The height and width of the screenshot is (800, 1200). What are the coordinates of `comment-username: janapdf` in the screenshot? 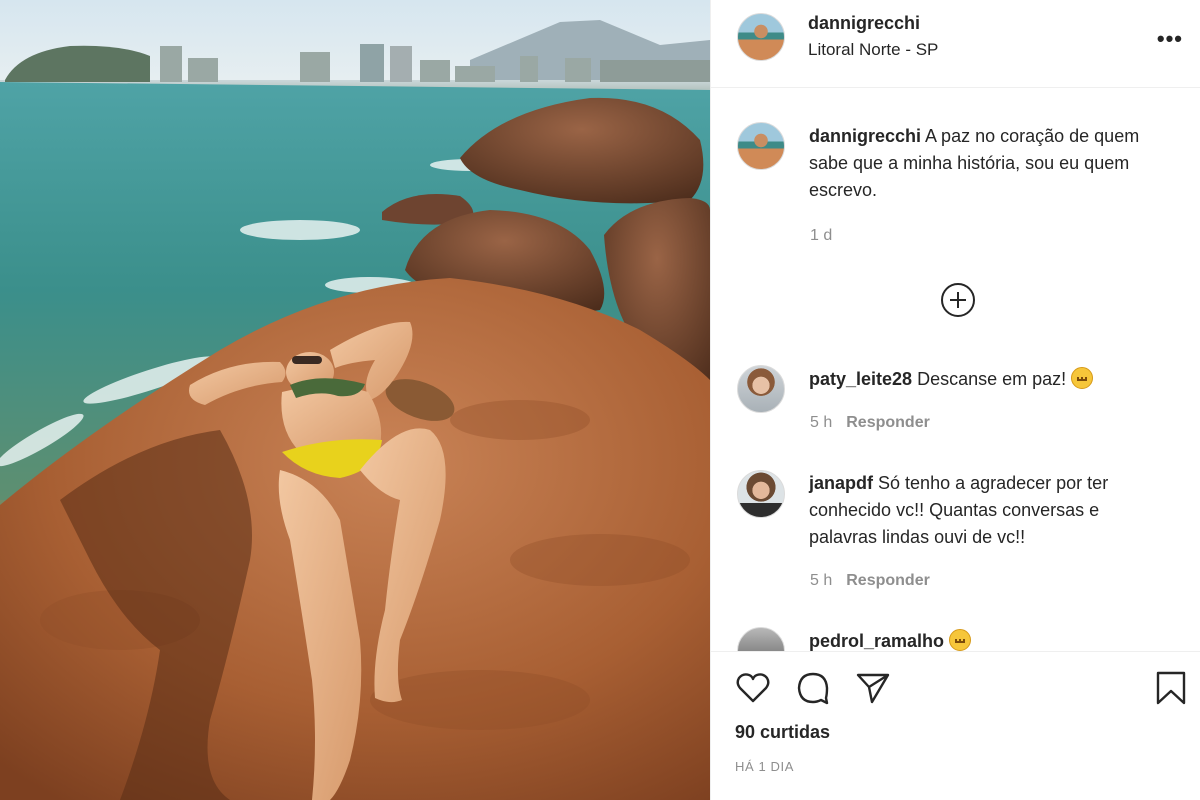 It's located at (841, 483).